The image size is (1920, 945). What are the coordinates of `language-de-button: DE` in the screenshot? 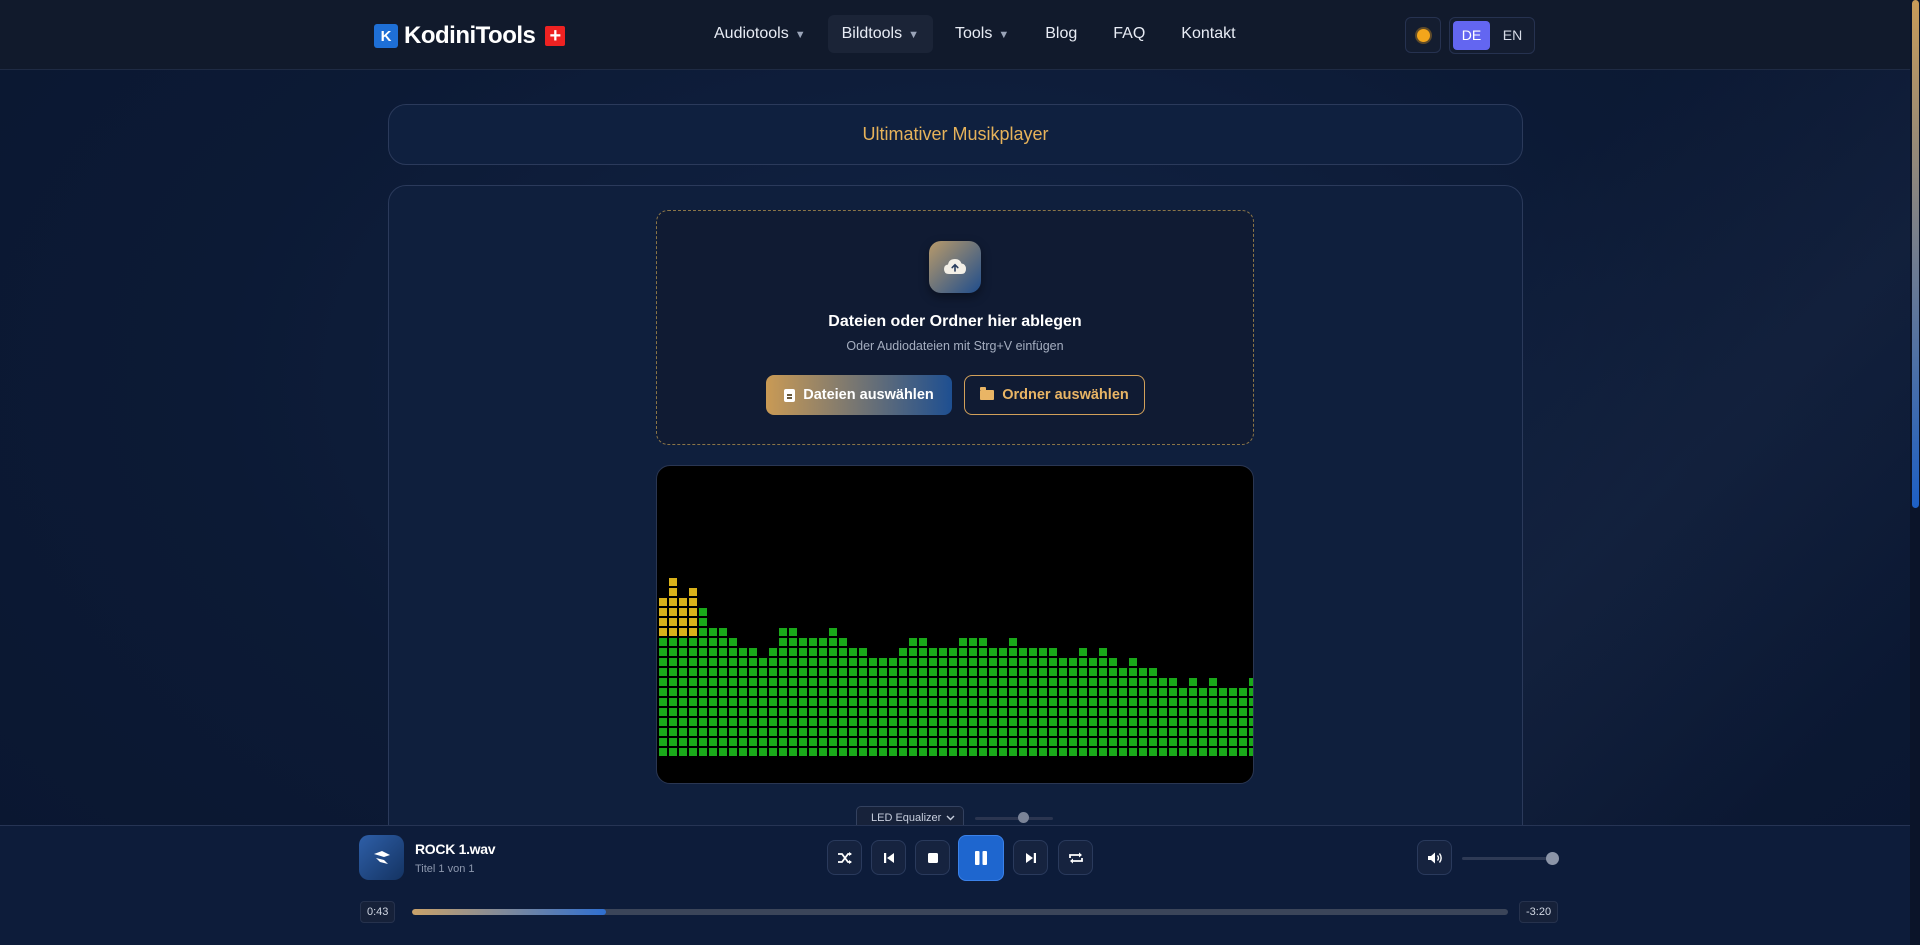 It's located at (1471, 35).